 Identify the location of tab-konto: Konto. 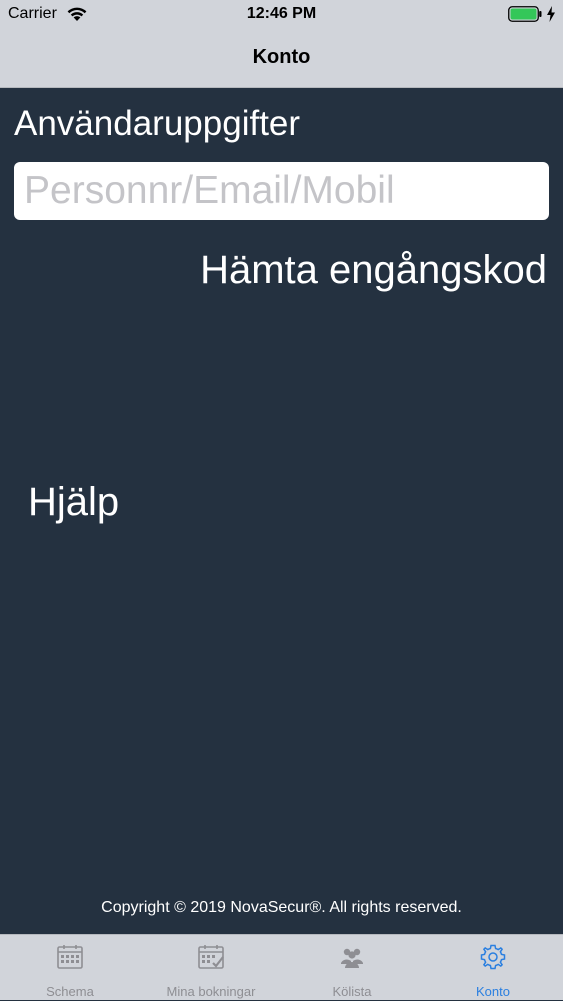
(493, 968).